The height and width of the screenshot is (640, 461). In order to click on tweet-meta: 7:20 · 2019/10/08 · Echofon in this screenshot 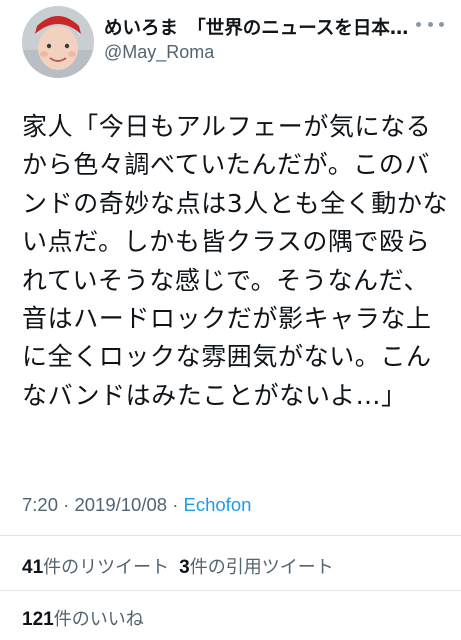, I will do `click(136, 505)`.